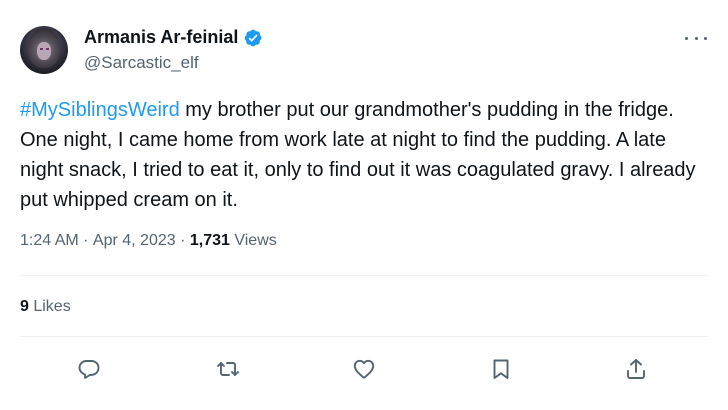  Describe the element at coordinates (228, 369) in the screenshot. I see `retweet-icon` at that location.